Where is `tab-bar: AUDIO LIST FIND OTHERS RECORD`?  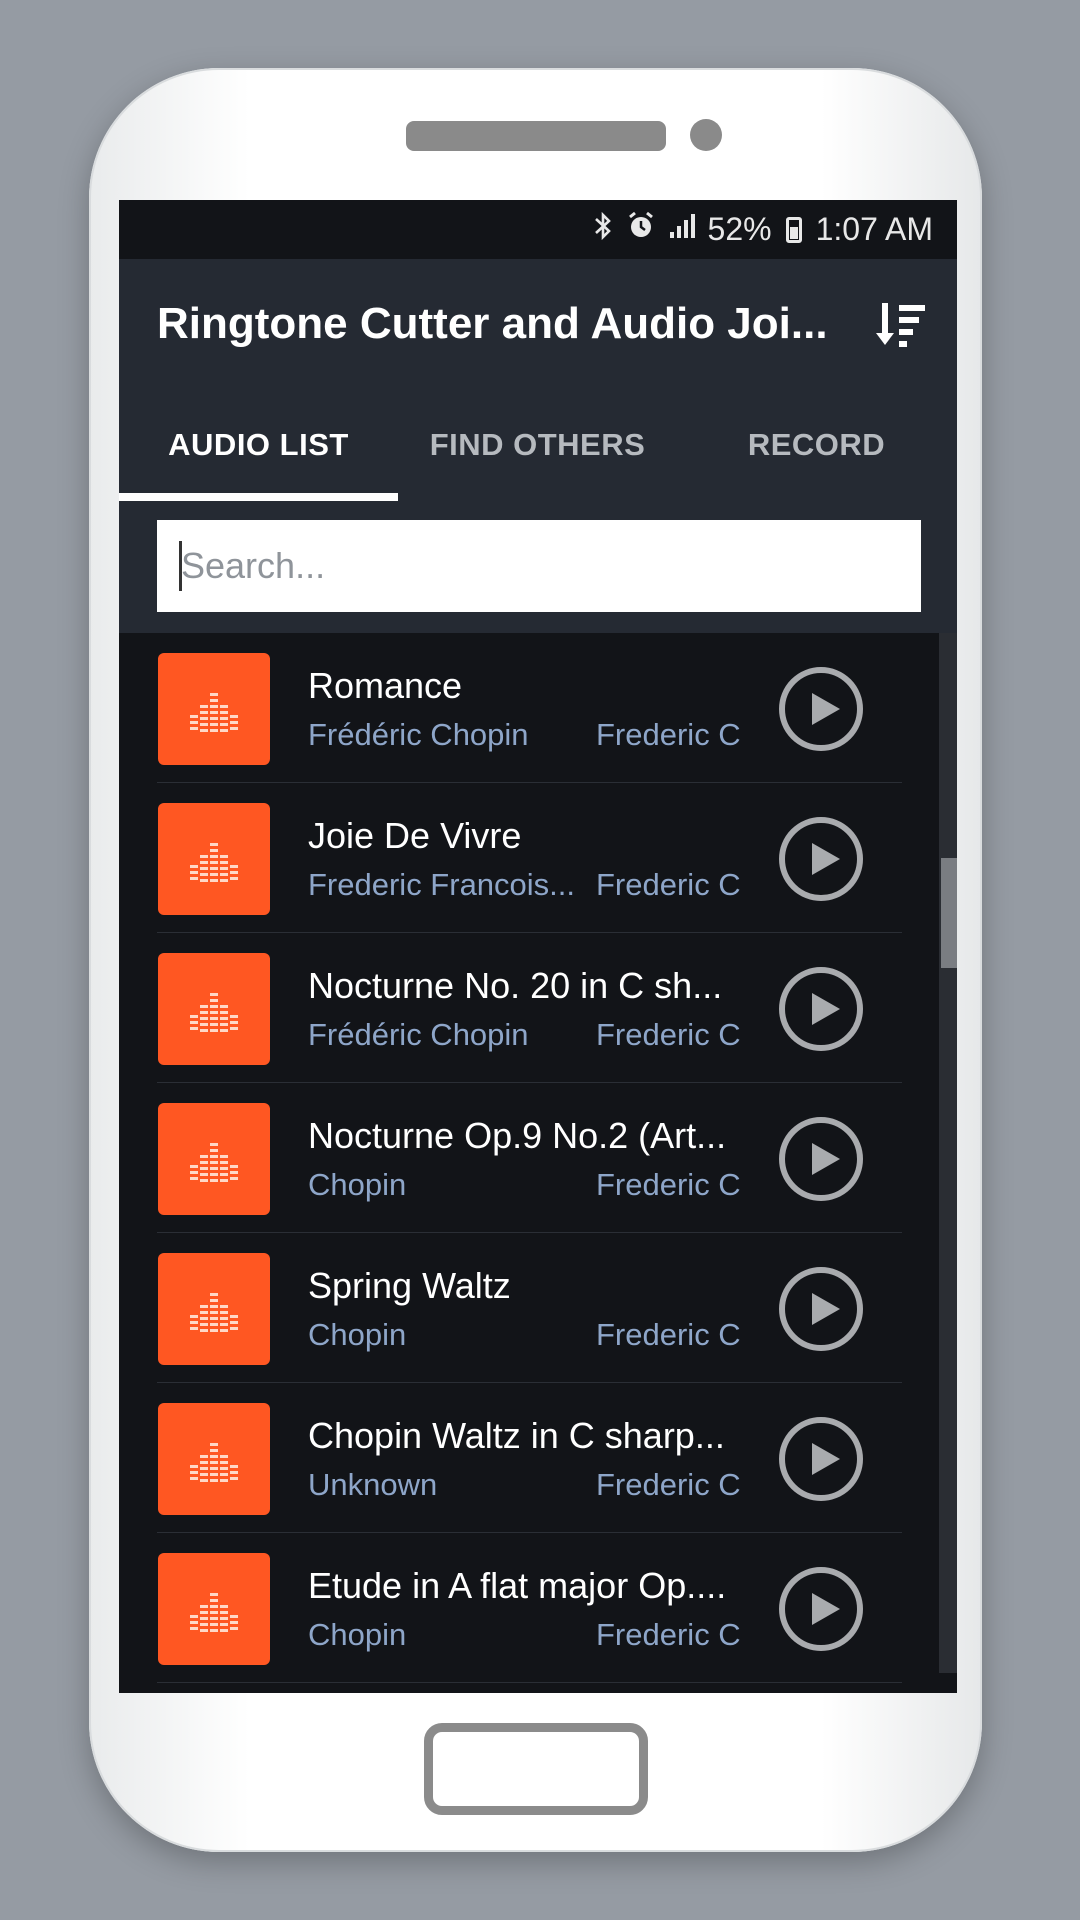
tab-bar: AUDIO LIST FIND OTHERS RECORD is located at coordinates (538, 445).